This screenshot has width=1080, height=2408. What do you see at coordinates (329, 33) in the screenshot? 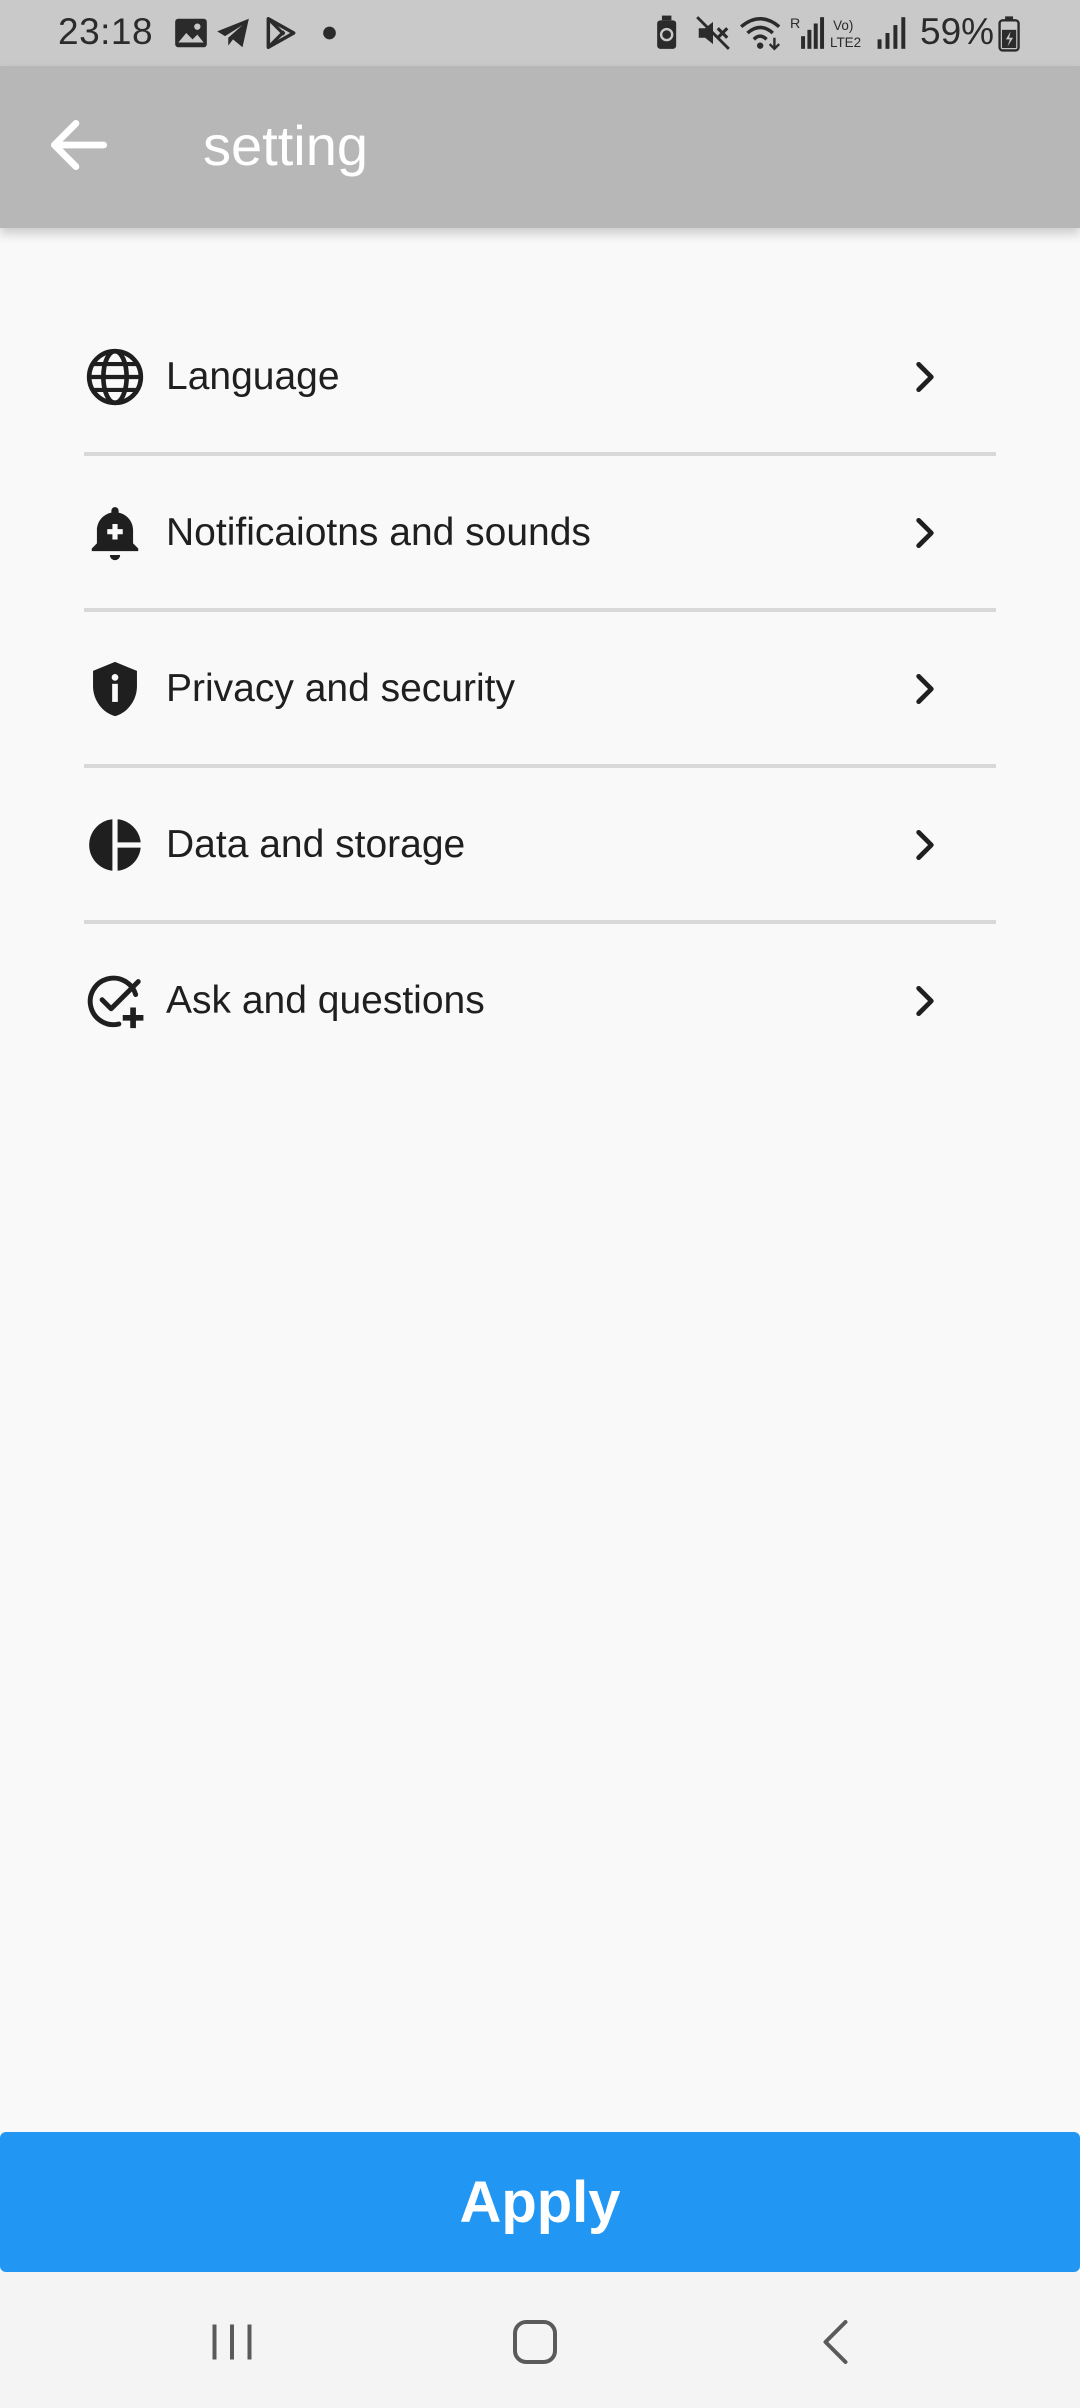
I see `dot-icon` at bounding box center [329, 33].